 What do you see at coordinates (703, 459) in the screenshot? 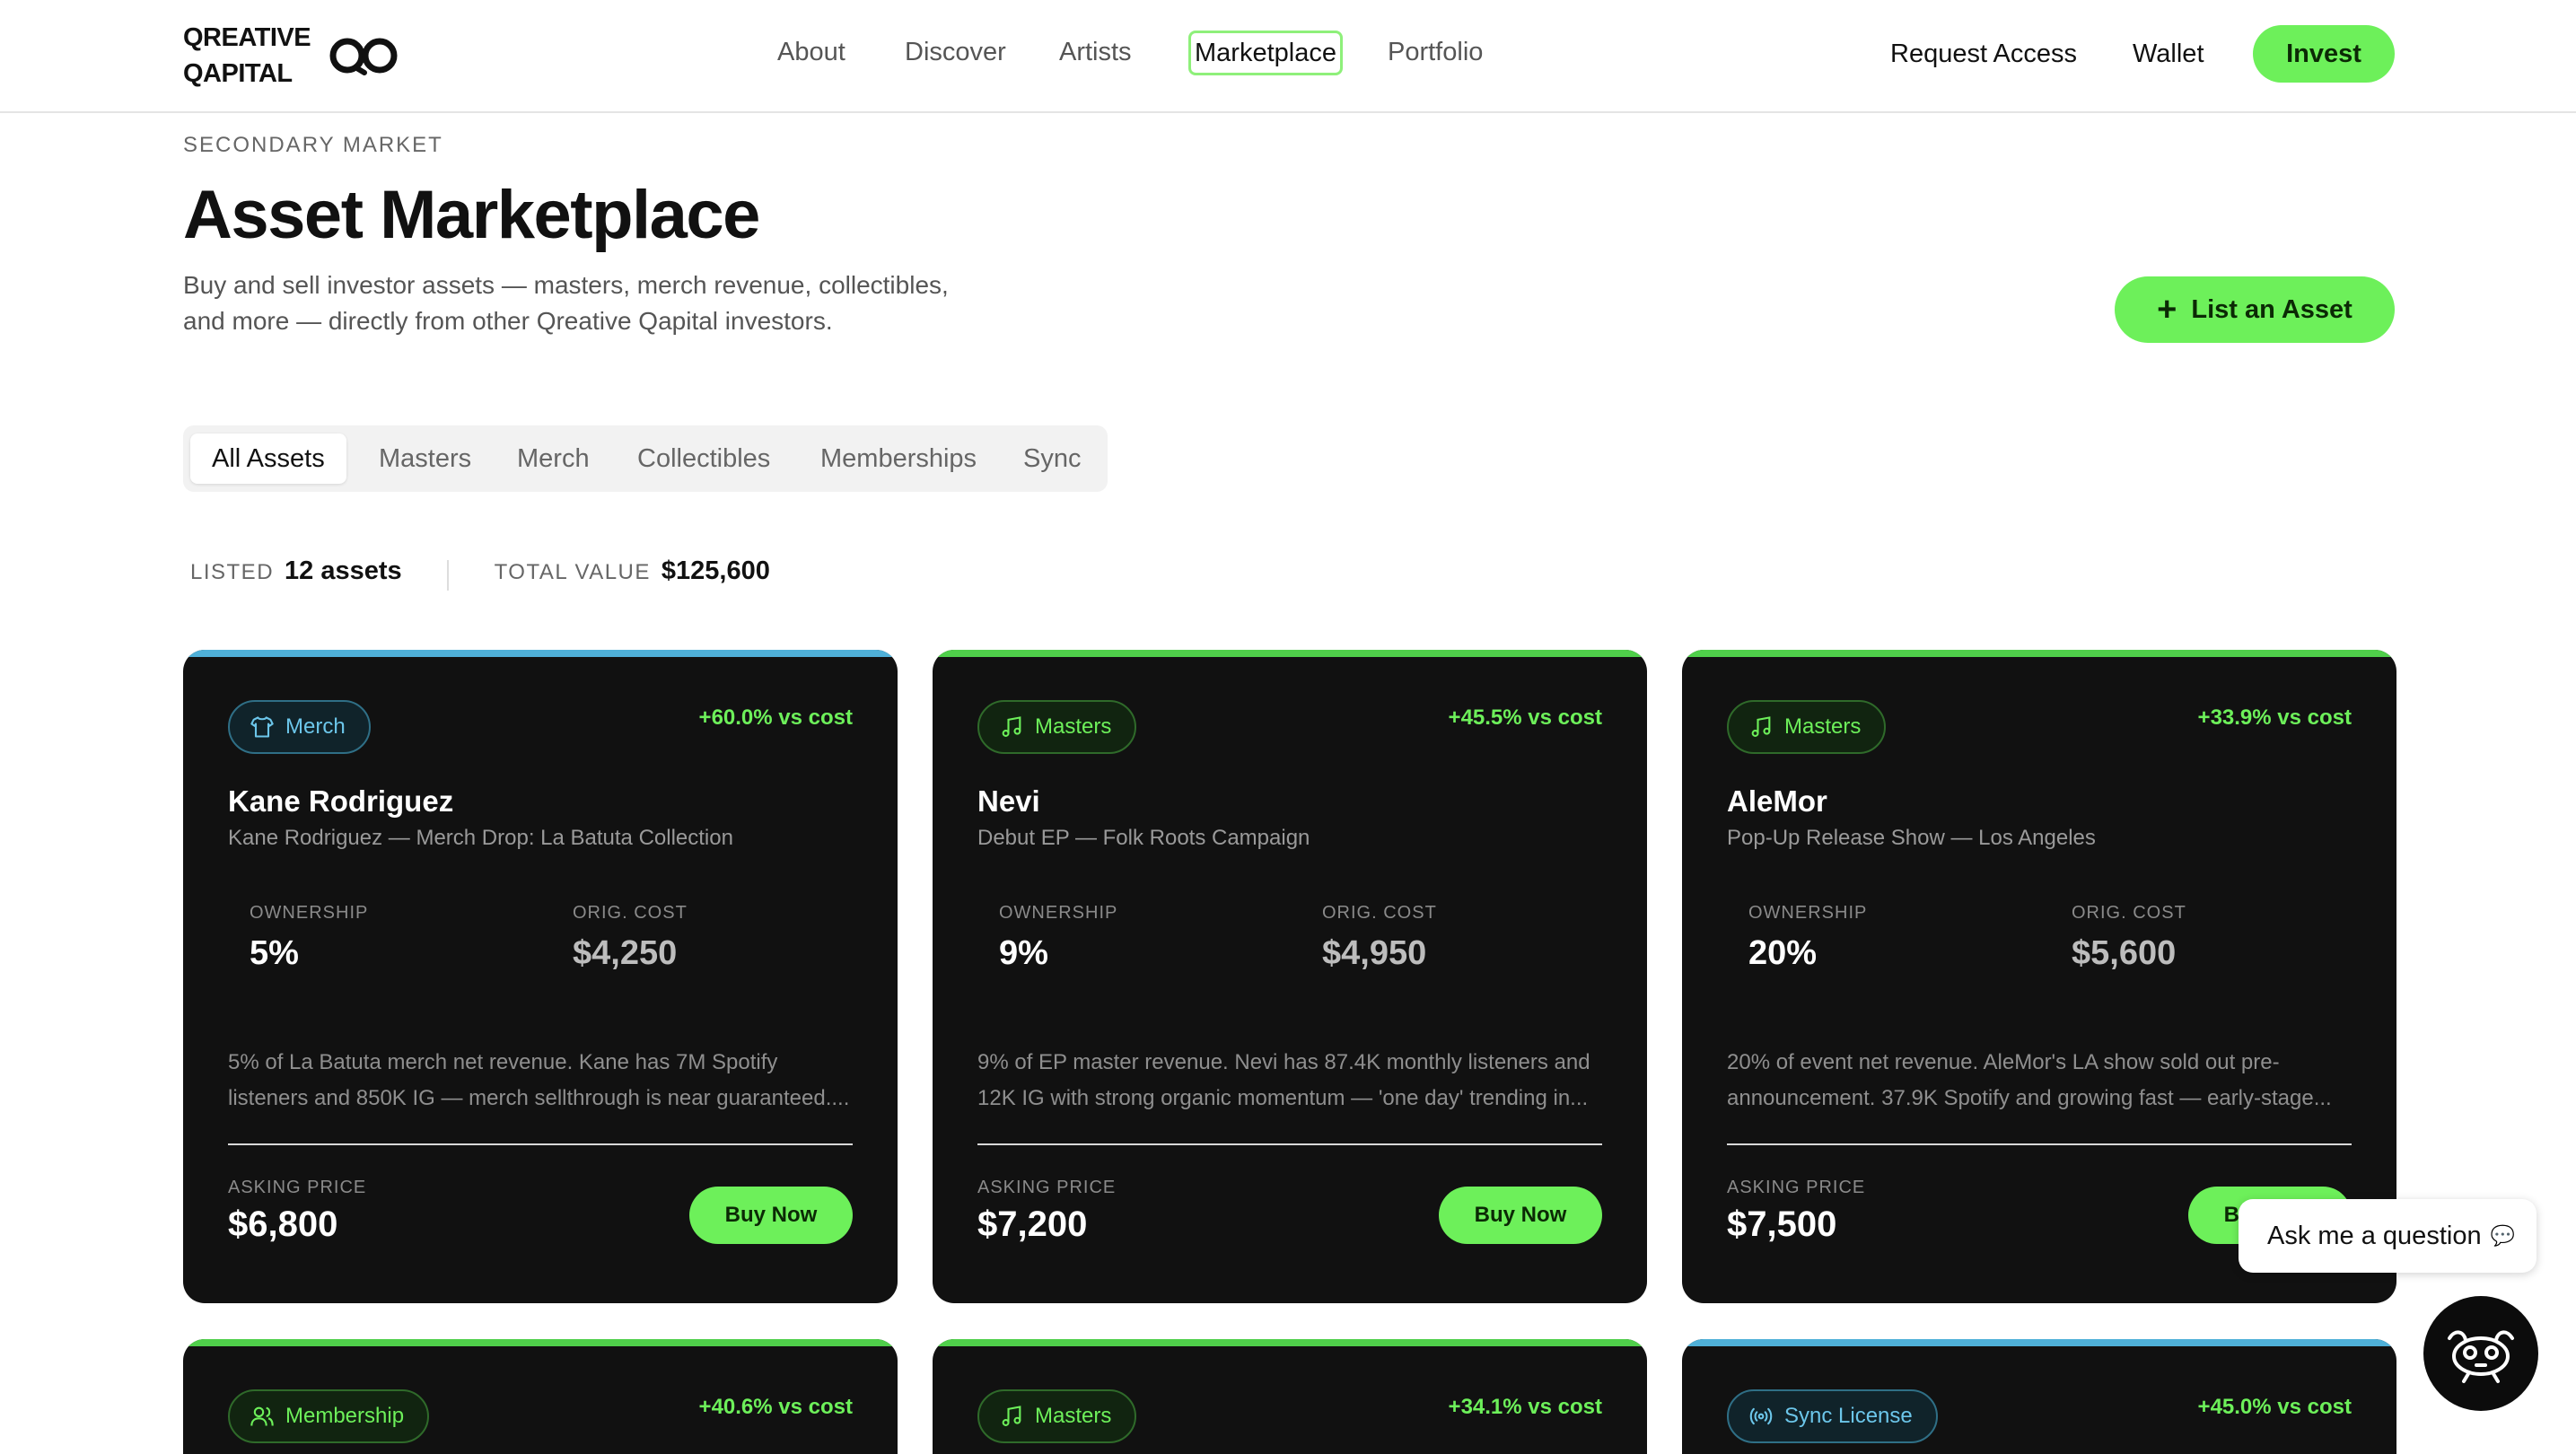
I see `tab-collectibles: Collectibles` at bounding box center [703, 459].